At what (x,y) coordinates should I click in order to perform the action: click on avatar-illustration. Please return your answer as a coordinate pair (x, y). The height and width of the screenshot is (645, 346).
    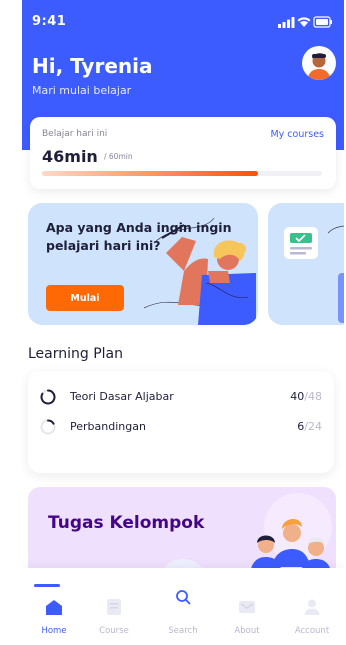
    Looking at the image, I should click on (319, 66).